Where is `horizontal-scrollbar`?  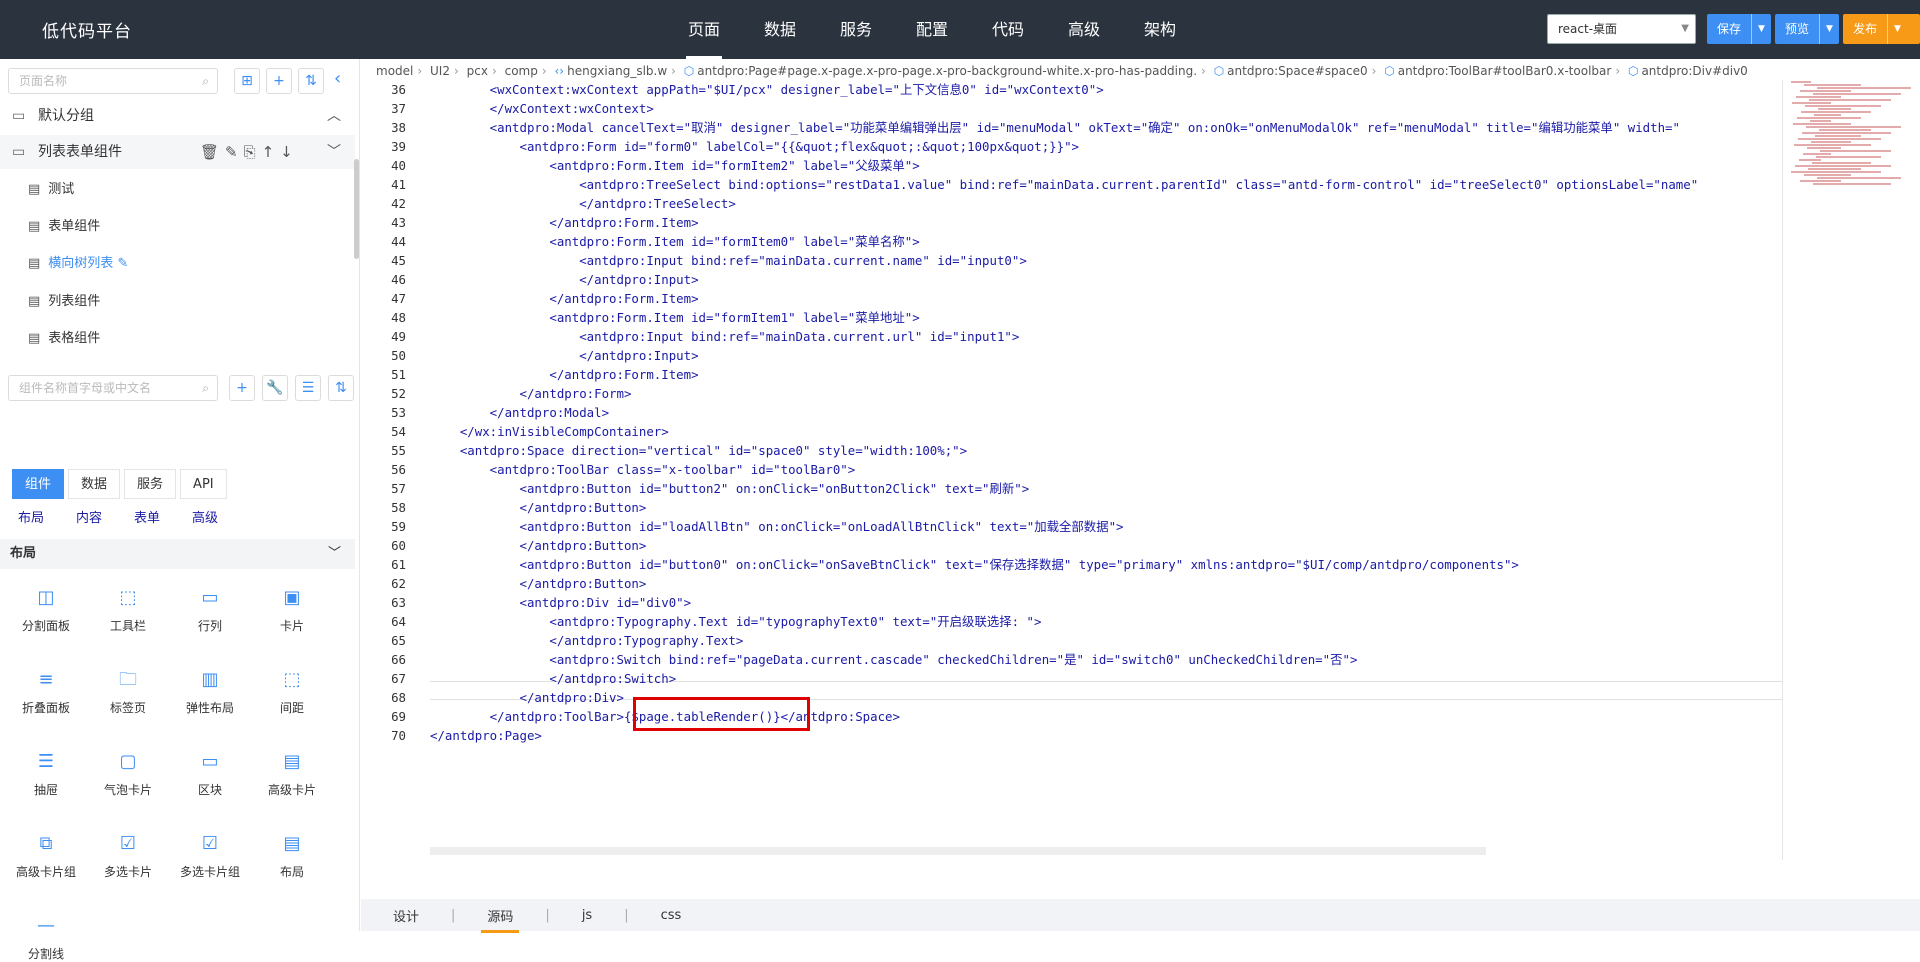
horizontal-scrollbar is located at coordinates (958, 851).